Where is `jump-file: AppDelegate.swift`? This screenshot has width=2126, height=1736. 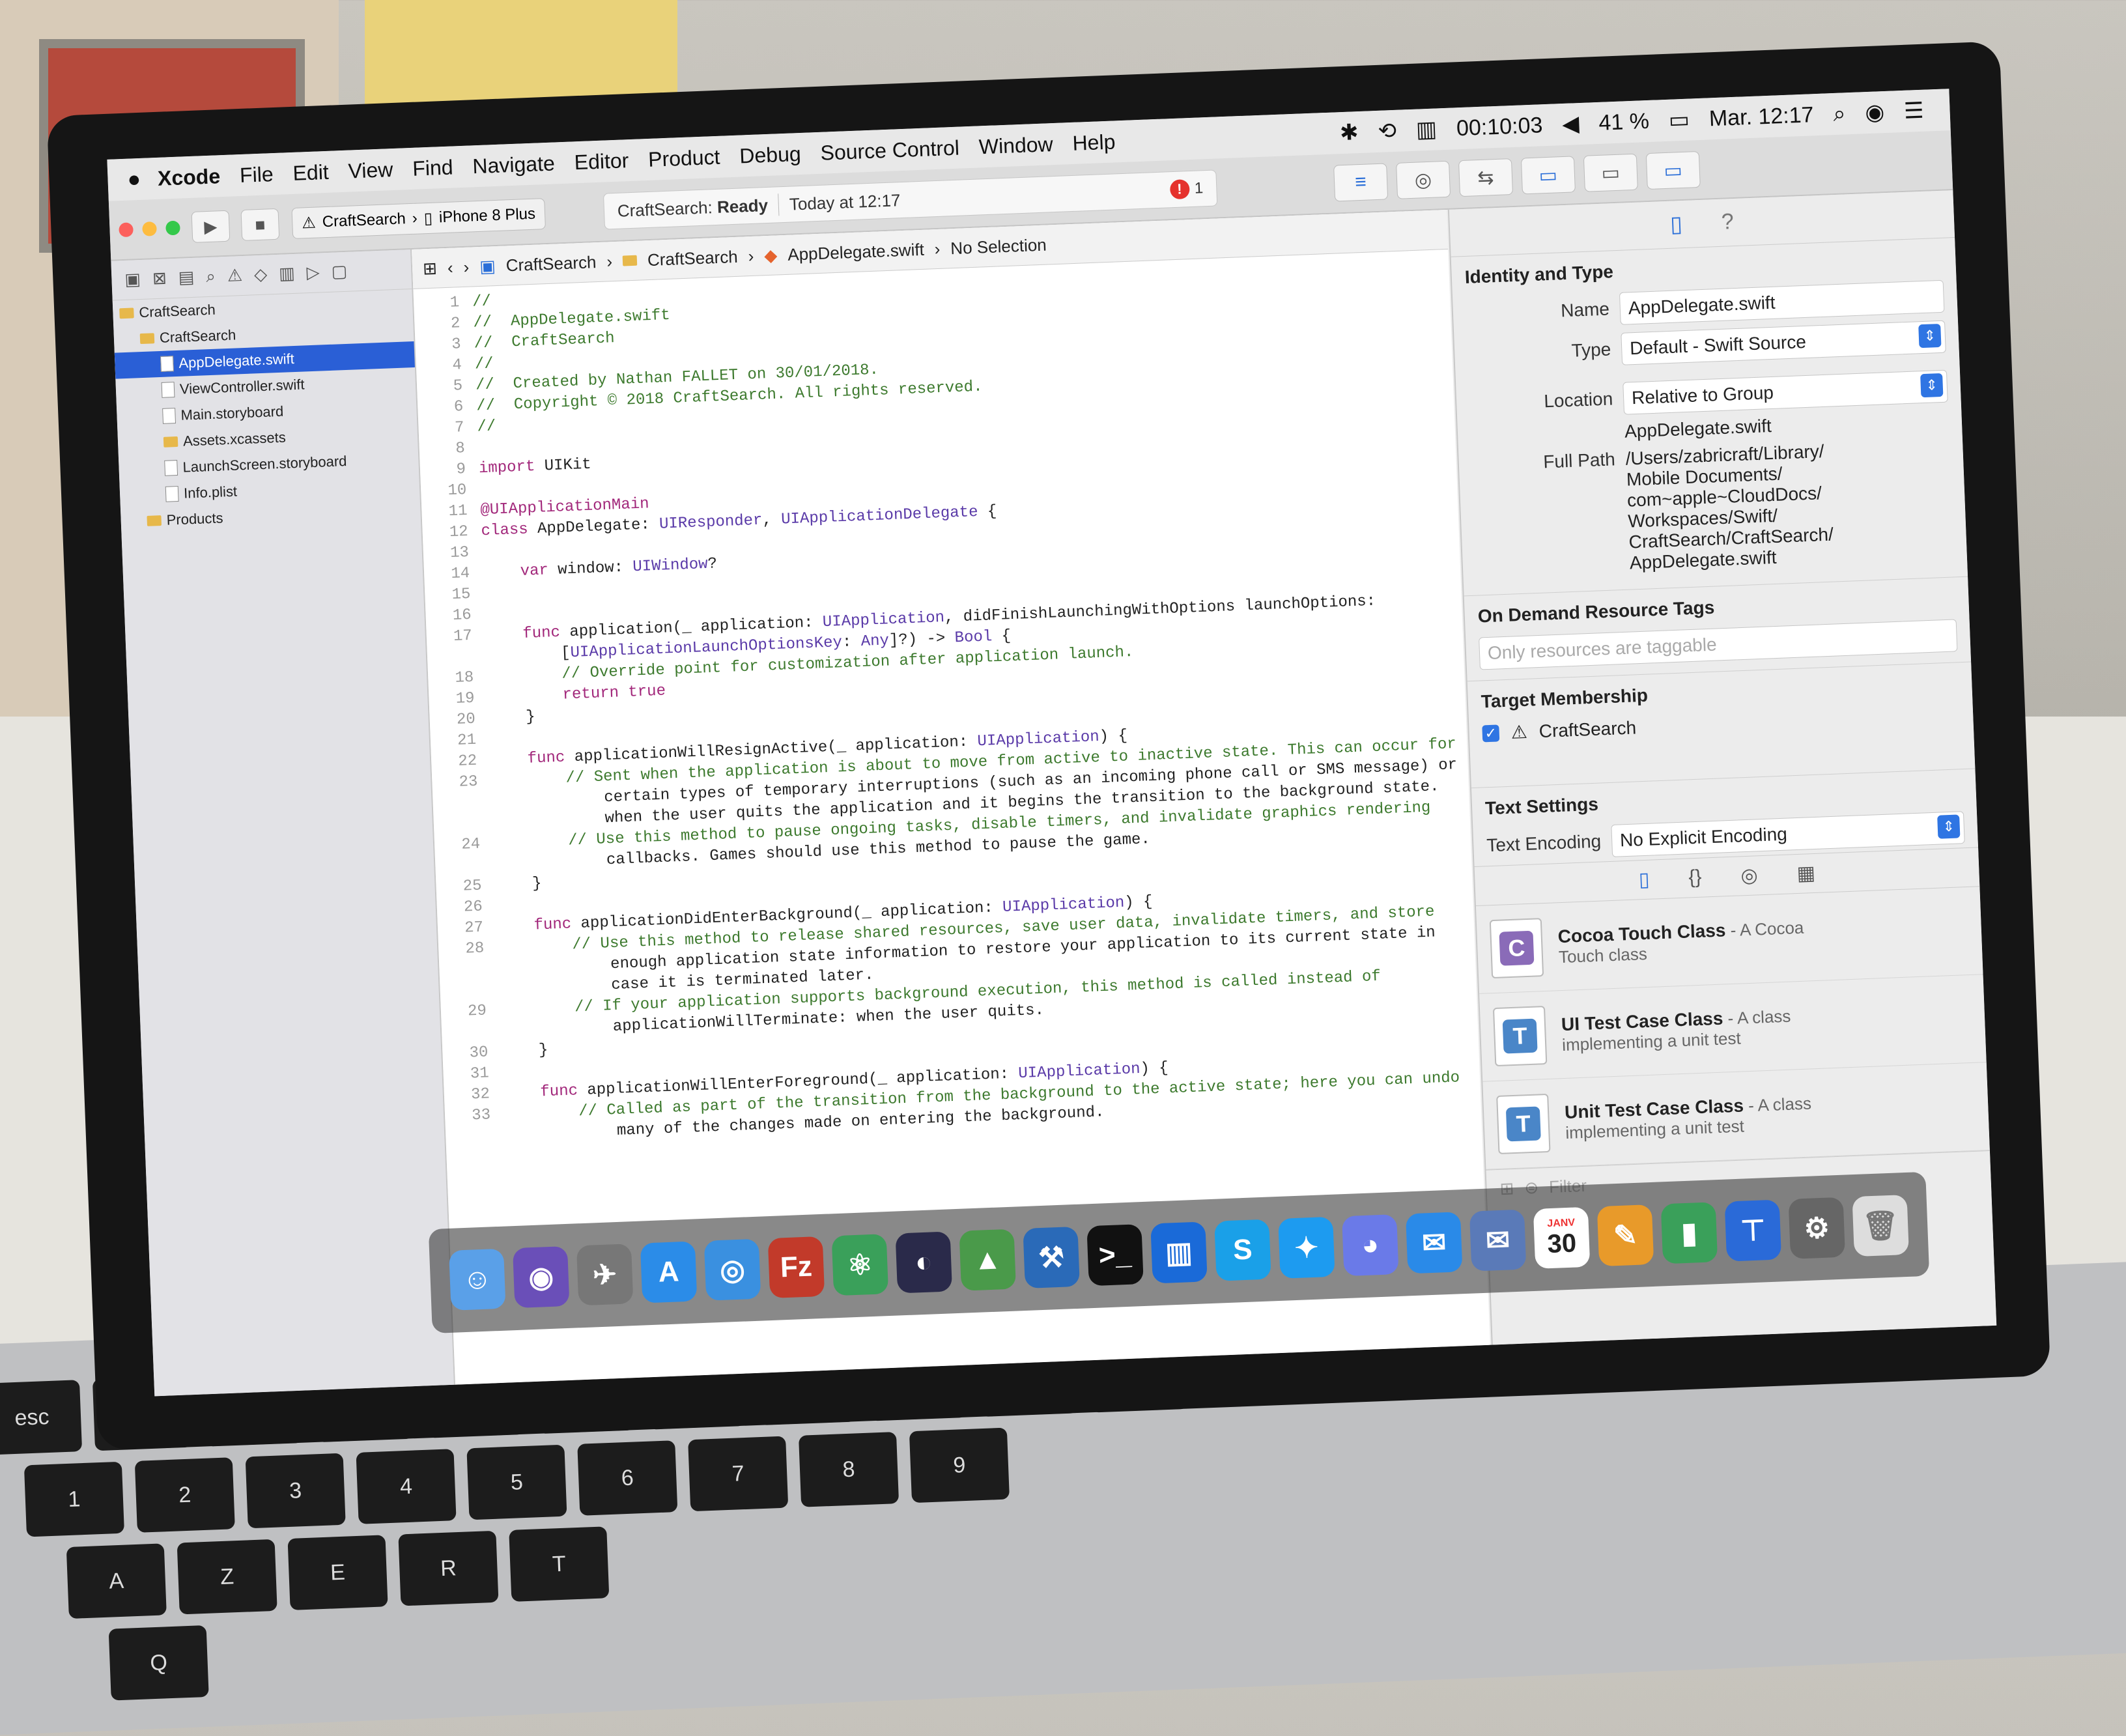
jump-file: AppDelegate.swift is located at coordinates (856, 251).